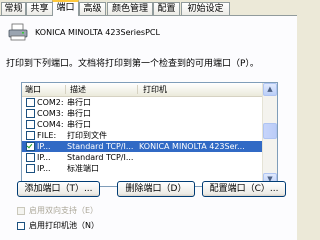 The height and width of the screenshot is (240, 320). Describe the element at coordinates (18, 32) in the screenshot. I see `printer-icon` at that location.